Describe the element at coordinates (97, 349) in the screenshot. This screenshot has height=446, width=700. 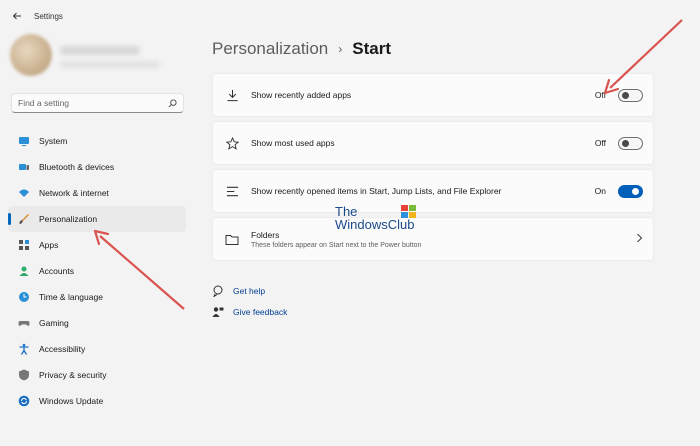
I see `sidebar-item-accessibility: Accessibility` at that location.